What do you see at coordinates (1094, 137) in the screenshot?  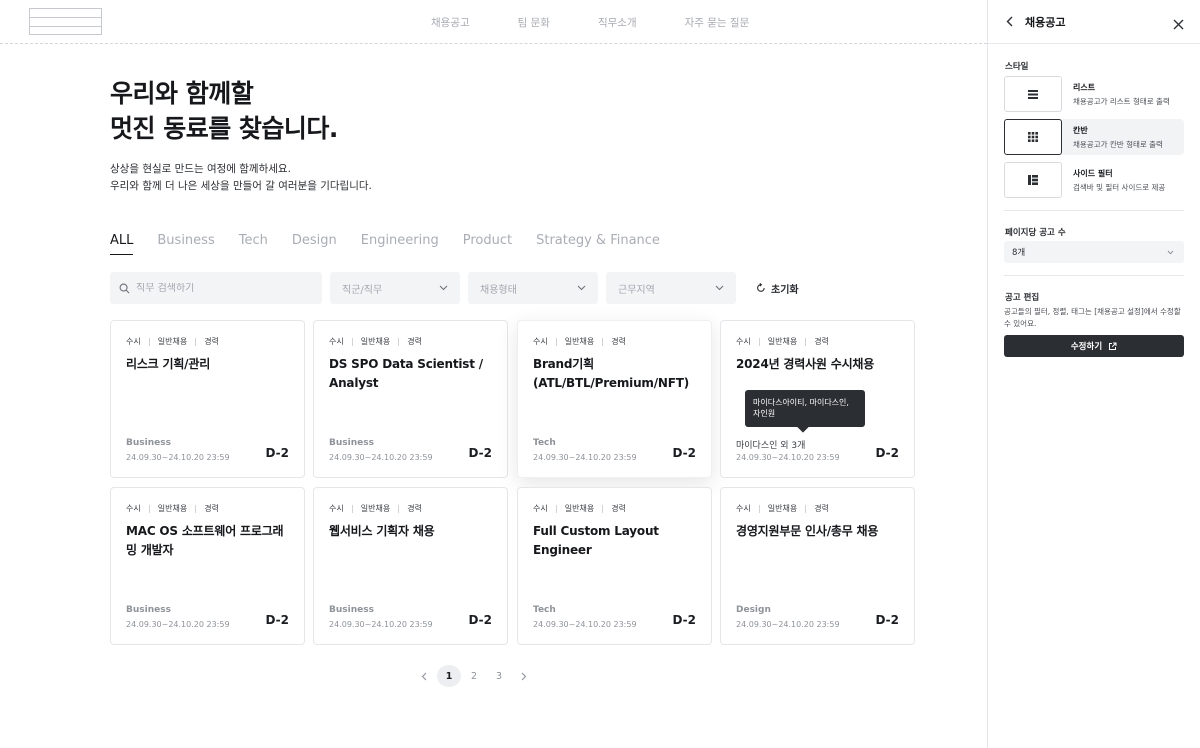 I see `style-option-kanban: 칸반 채용공고가 칸반 형태로 출력` at bounding box center [1094, 137].